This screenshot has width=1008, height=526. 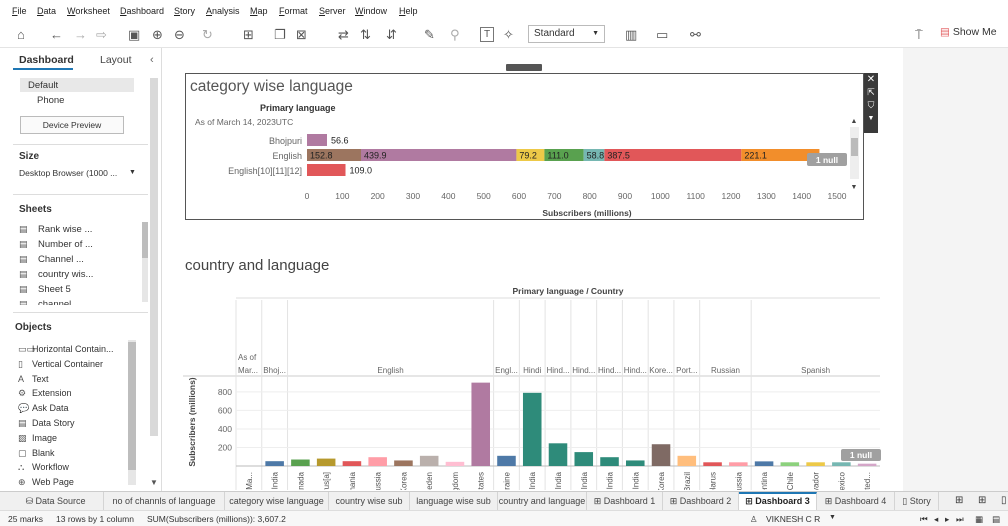 What do you see at coordinates (46, 11) in the screenshot?
I see `menu-item-data: Data` at bounding box center [46, 11].